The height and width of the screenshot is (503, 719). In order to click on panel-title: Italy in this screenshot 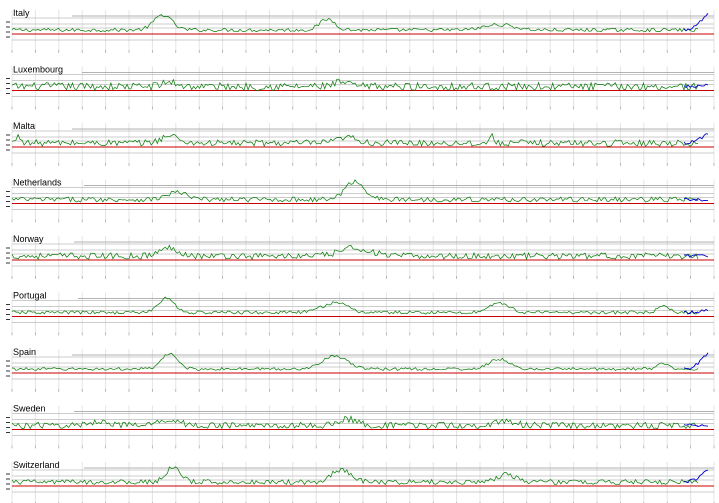, I will do `click(21, 13)`.